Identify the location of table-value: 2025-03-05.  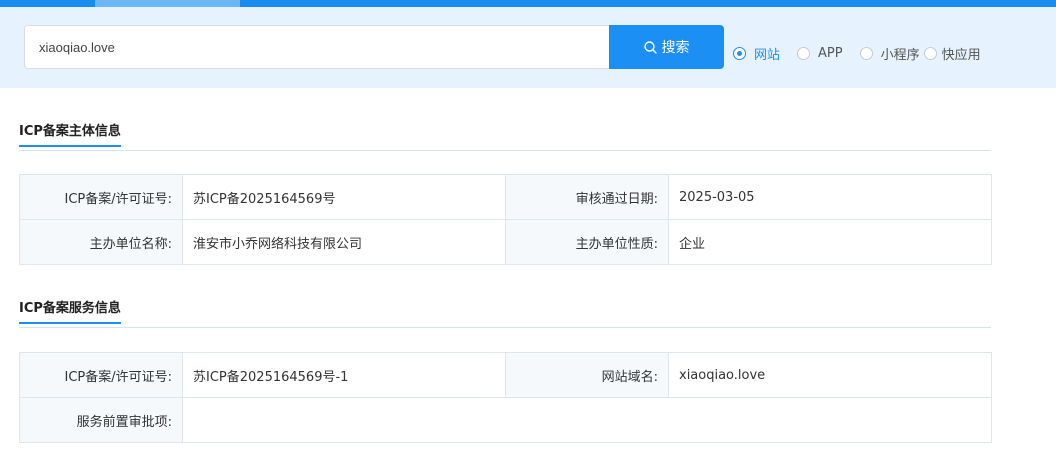
(830, 197).